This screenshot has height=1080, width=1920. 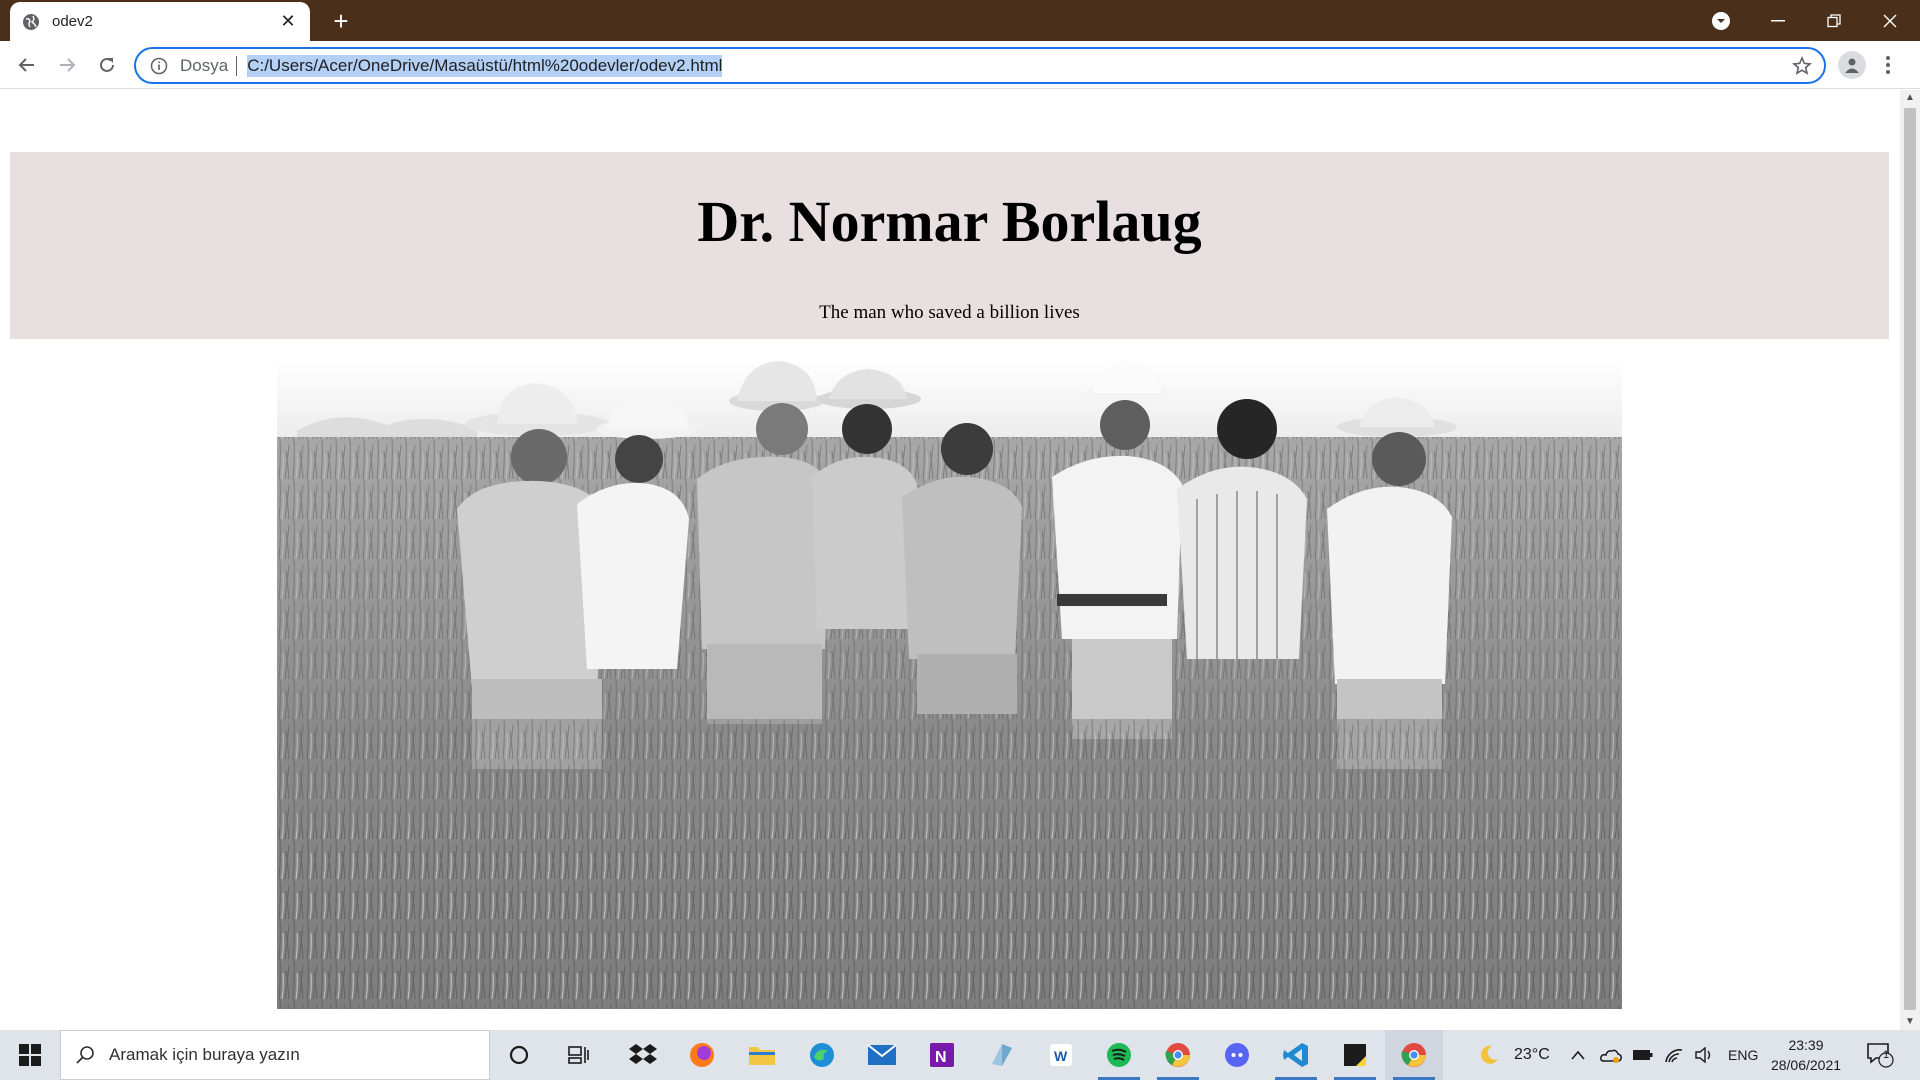 What do you see at coordinates (204, 1054) in the screenshot?
I see `search-placeholder: Aramak için buraya yazın` at bounding box center [204, 1054].